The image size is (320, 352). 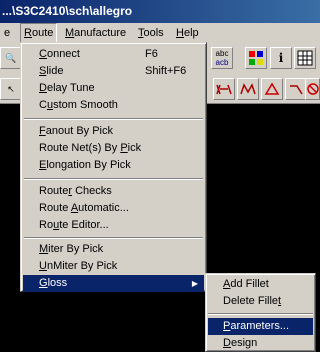 What do you see at coordinates (194, 283) in the screenshot?
I see `submenu-arrow-icon: ▶` at bounding box center [194, 283].